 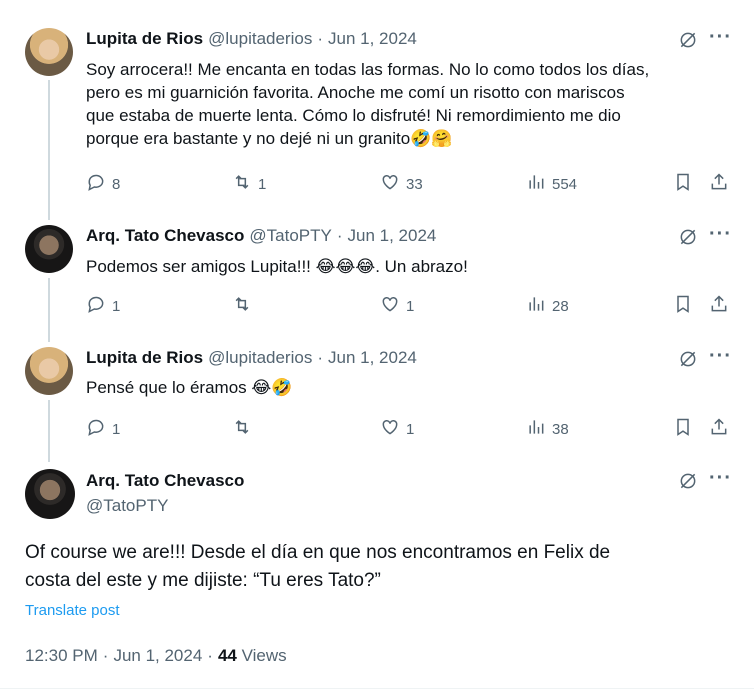 I want to click on tweet-text-line: Pensé que lo éramos 😂🤣, so click(x=189, y=387).